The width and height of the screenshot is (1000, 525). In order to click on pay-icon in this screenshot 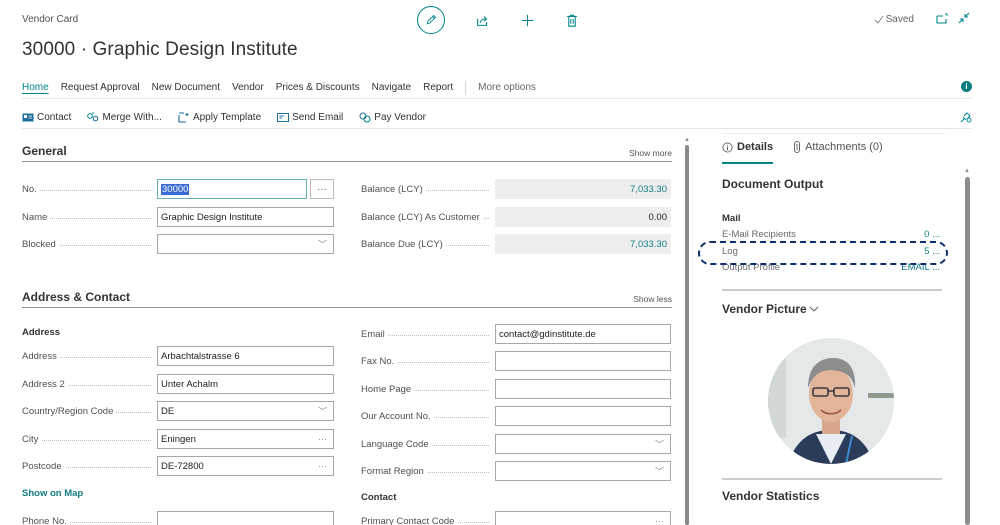, I will do `click(365, 117)`.